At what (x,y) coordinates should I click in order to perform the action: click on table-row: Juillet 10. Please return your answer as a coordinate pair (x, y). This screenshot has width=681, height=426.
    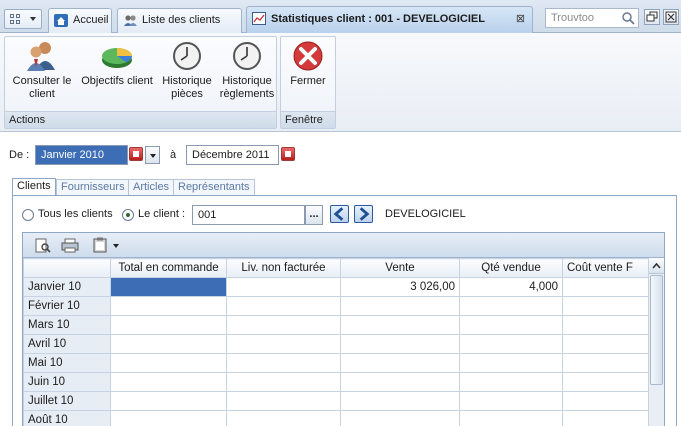
    Looking at the image, I should click on (338, 401).